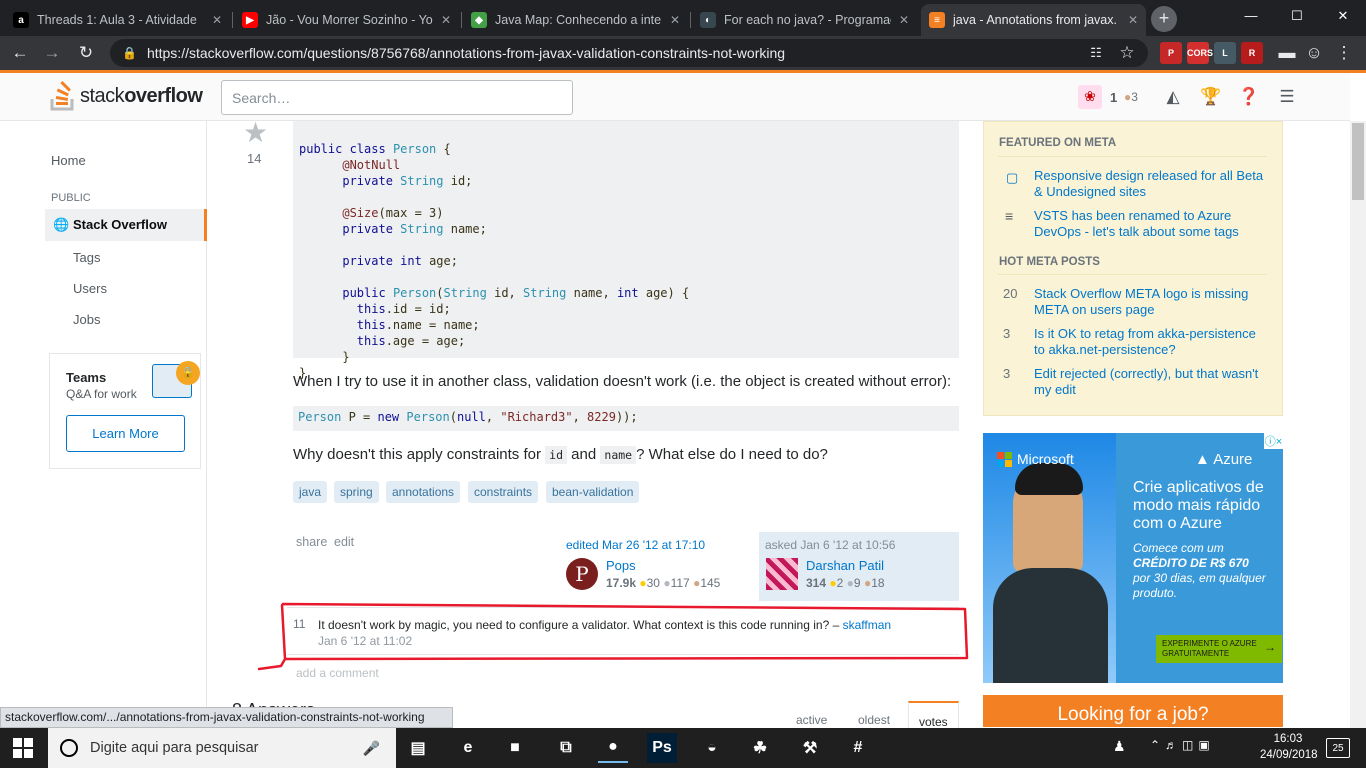  Describe the element at coordinates (1287, 97) in the screenshot. I see `site-switcher-icon: ☰` at that location.